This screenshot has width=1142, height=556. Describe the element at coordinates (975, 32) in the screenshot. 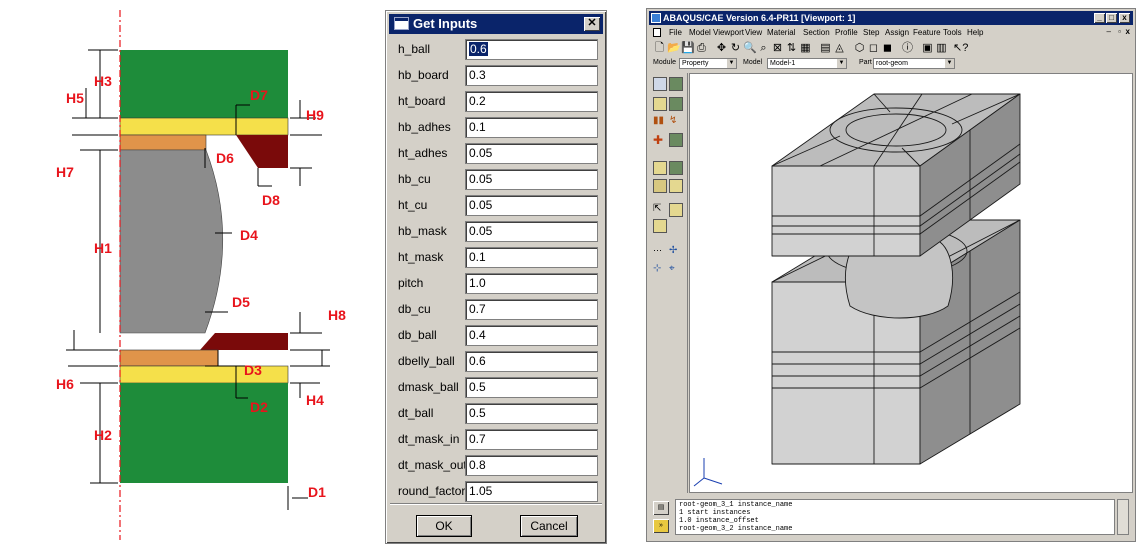

I see `menu-help: Help` at that location.